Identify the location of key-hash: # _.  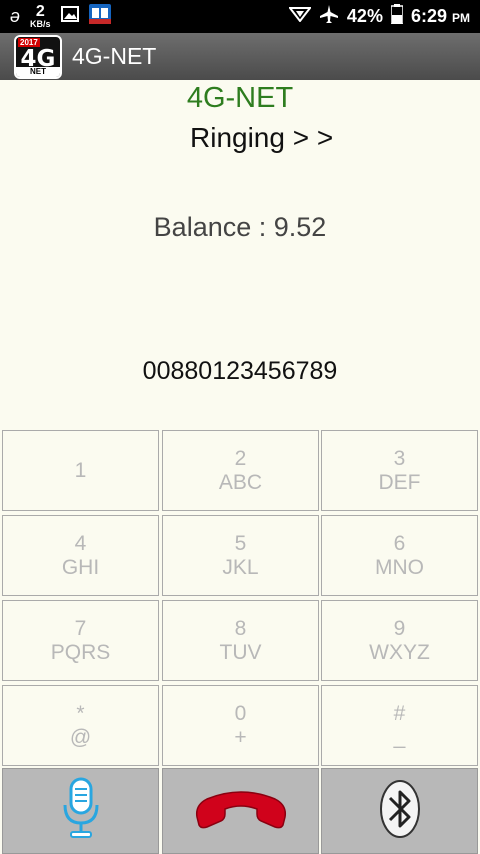
(399, 725).